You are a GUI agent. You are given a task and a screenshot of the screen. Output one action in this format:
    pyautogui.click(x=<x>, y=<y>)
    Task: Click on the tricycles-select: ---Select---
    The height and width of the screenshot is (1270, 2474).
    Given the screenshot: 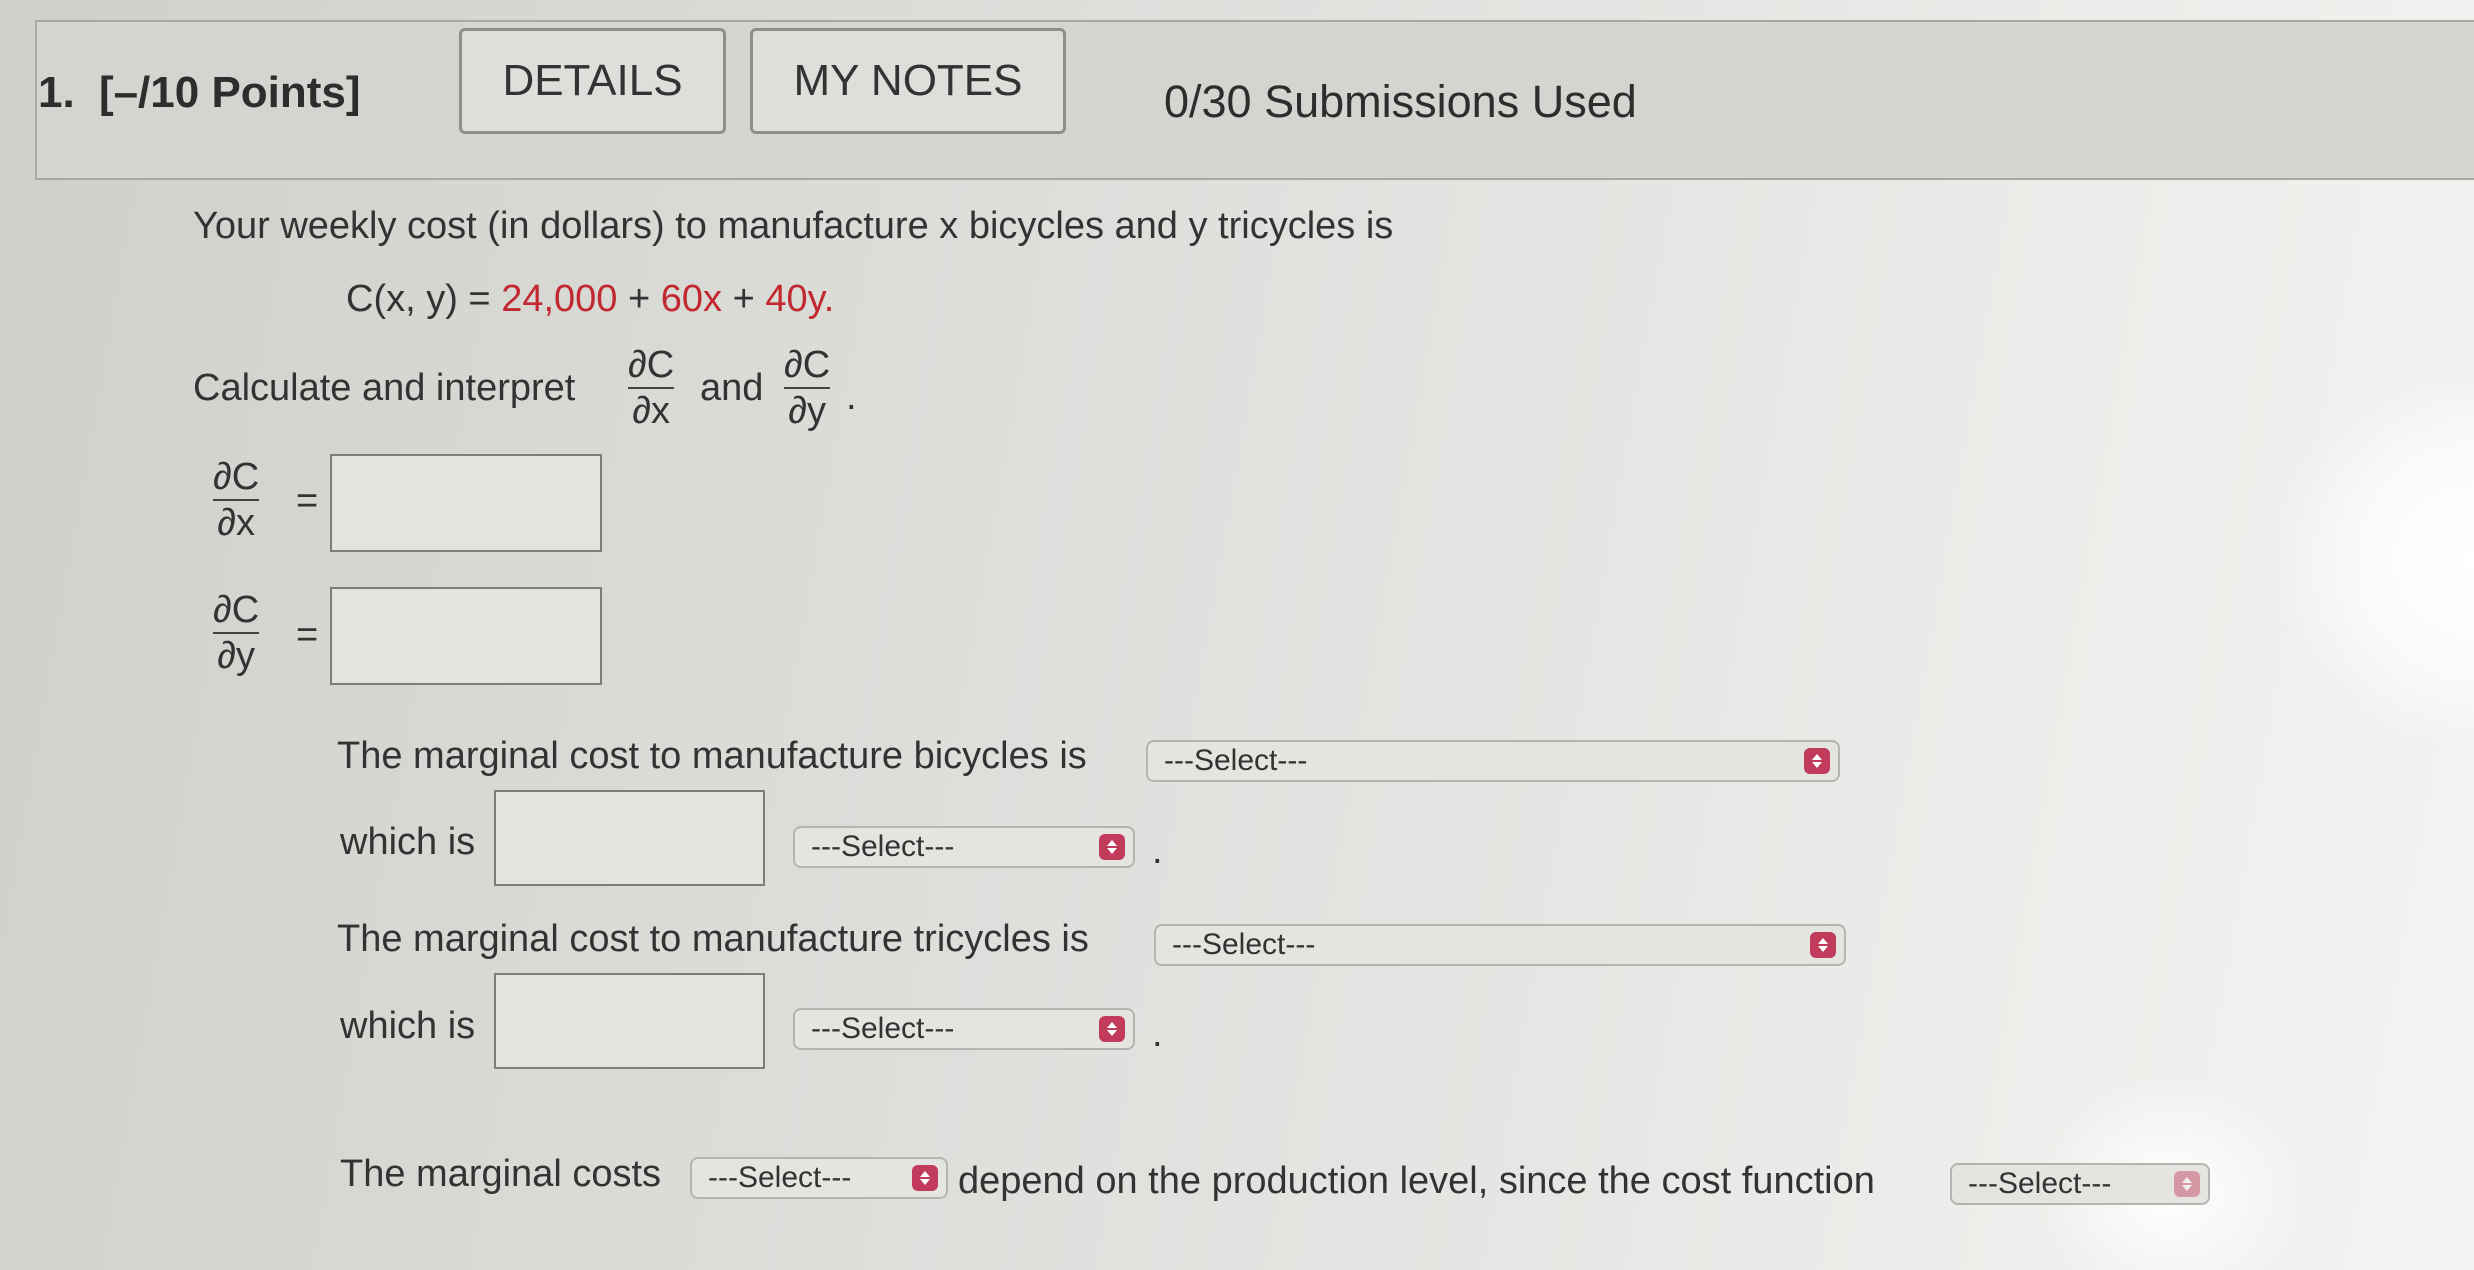 What is the action you would take?
    pyautogui.click(x=1500, y=945)
    